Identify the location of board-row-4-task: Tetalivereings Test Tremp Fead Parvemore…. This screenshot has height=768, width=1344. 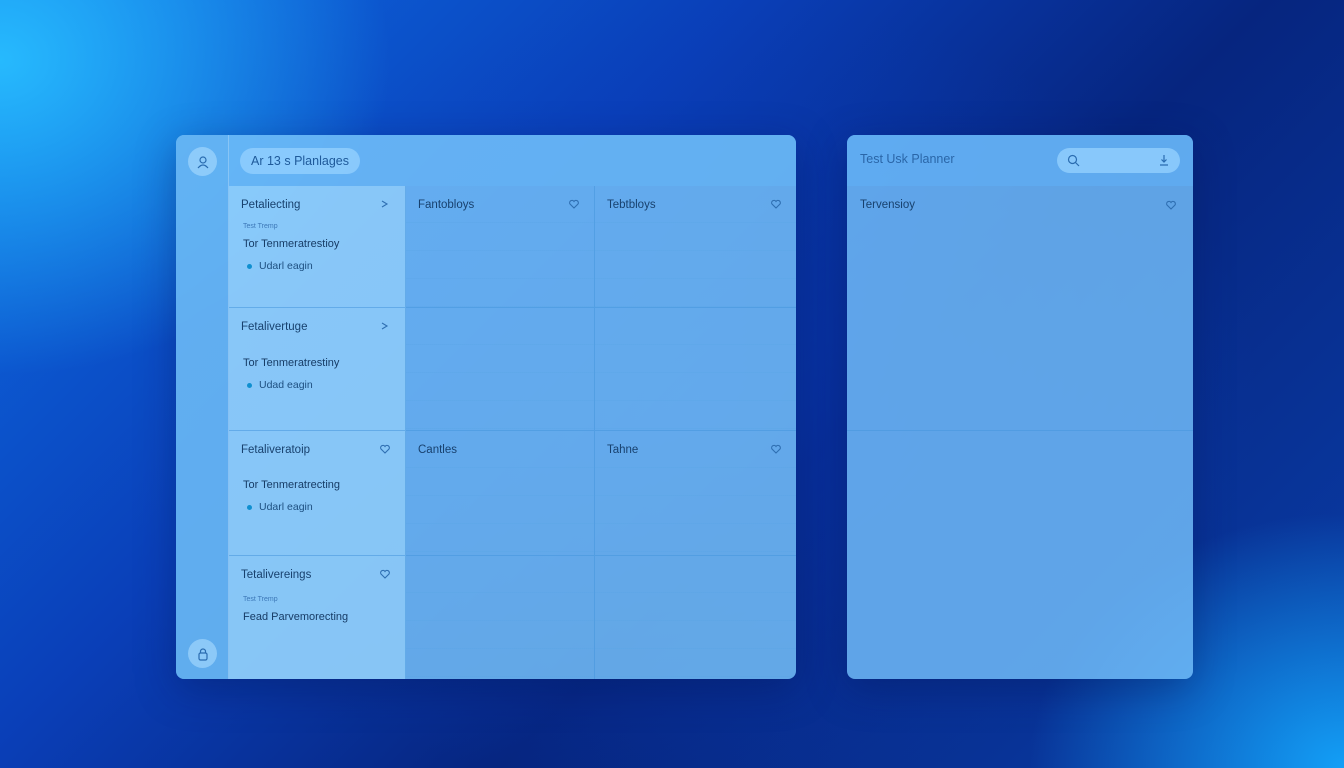
(317, 617).